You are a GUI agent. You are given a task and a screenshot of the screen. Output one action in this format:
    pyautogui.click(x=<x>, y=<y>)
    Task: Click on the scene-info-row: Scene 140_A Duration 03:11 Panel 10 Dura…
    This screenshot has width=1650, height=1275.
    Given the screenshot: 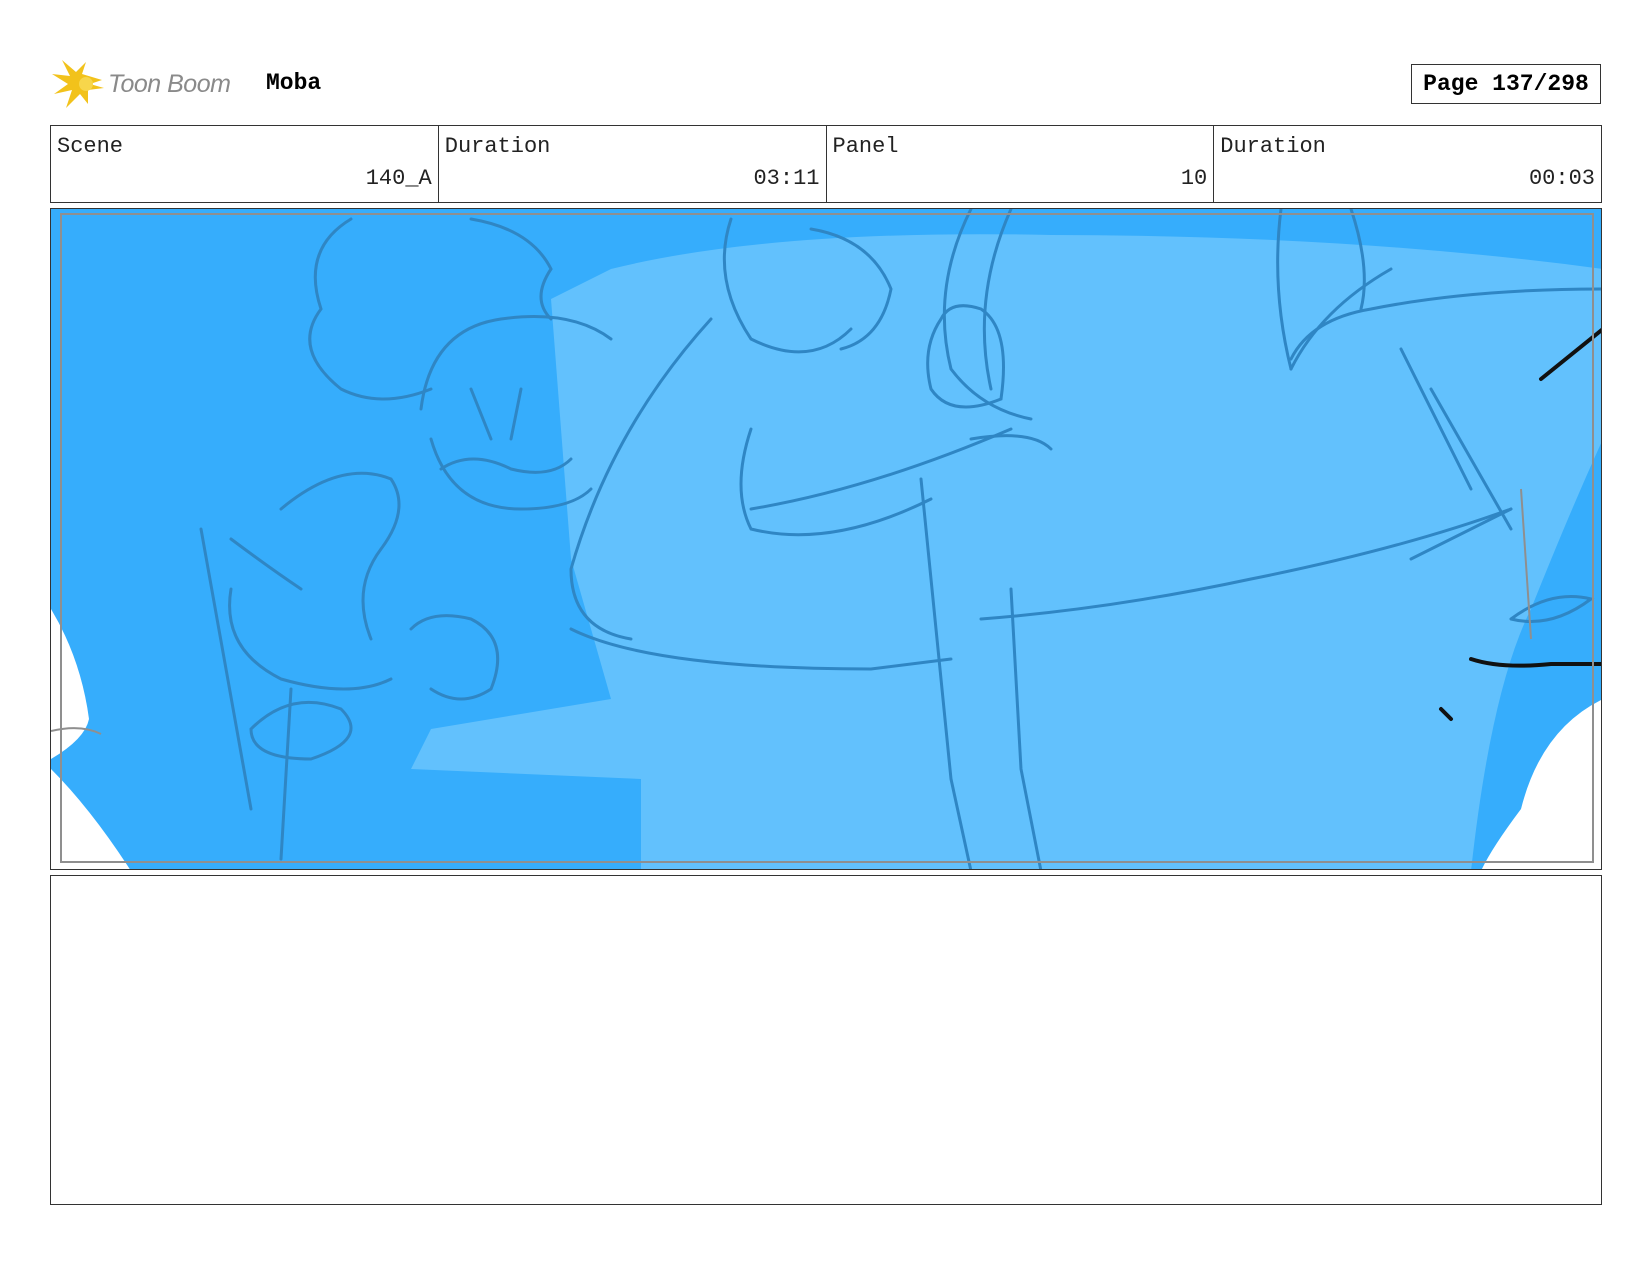 What is the action you would take?
    pyautogui.click(x=826, y=164)
    